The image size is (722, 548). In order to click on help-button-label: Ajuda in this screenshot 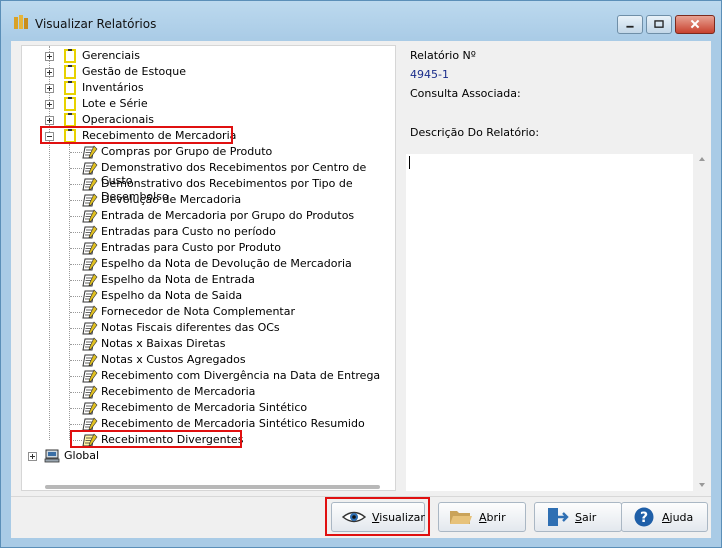, I will do `click(678, 517)`.